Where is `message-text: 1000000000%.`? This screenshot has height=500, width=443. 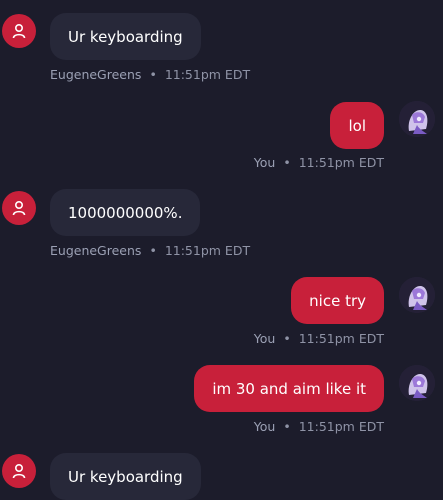 message-text: 1000000000%. is located at coordinates (125, 212).